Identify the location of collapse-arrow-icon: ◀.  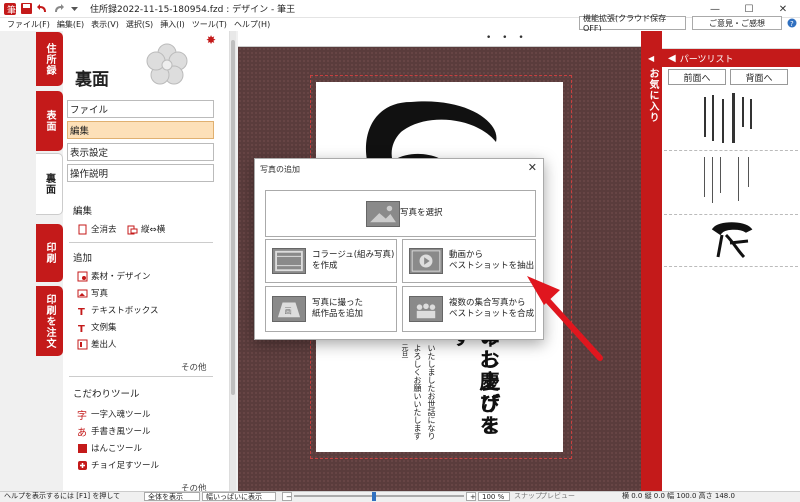
(672, 58).